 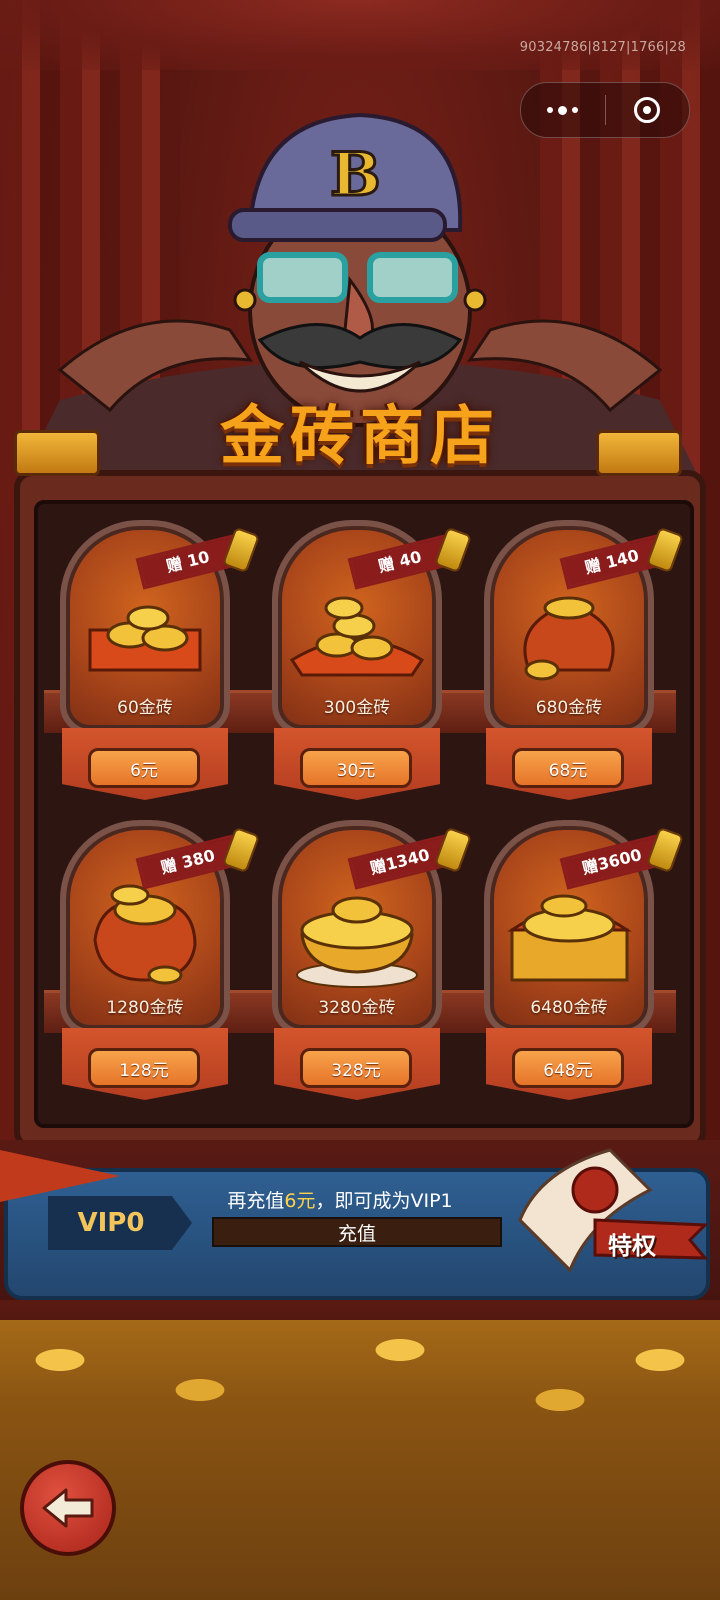 I want to click on shop-item: 赠 380 1280金砖 128元, so click(x=160, y=962).